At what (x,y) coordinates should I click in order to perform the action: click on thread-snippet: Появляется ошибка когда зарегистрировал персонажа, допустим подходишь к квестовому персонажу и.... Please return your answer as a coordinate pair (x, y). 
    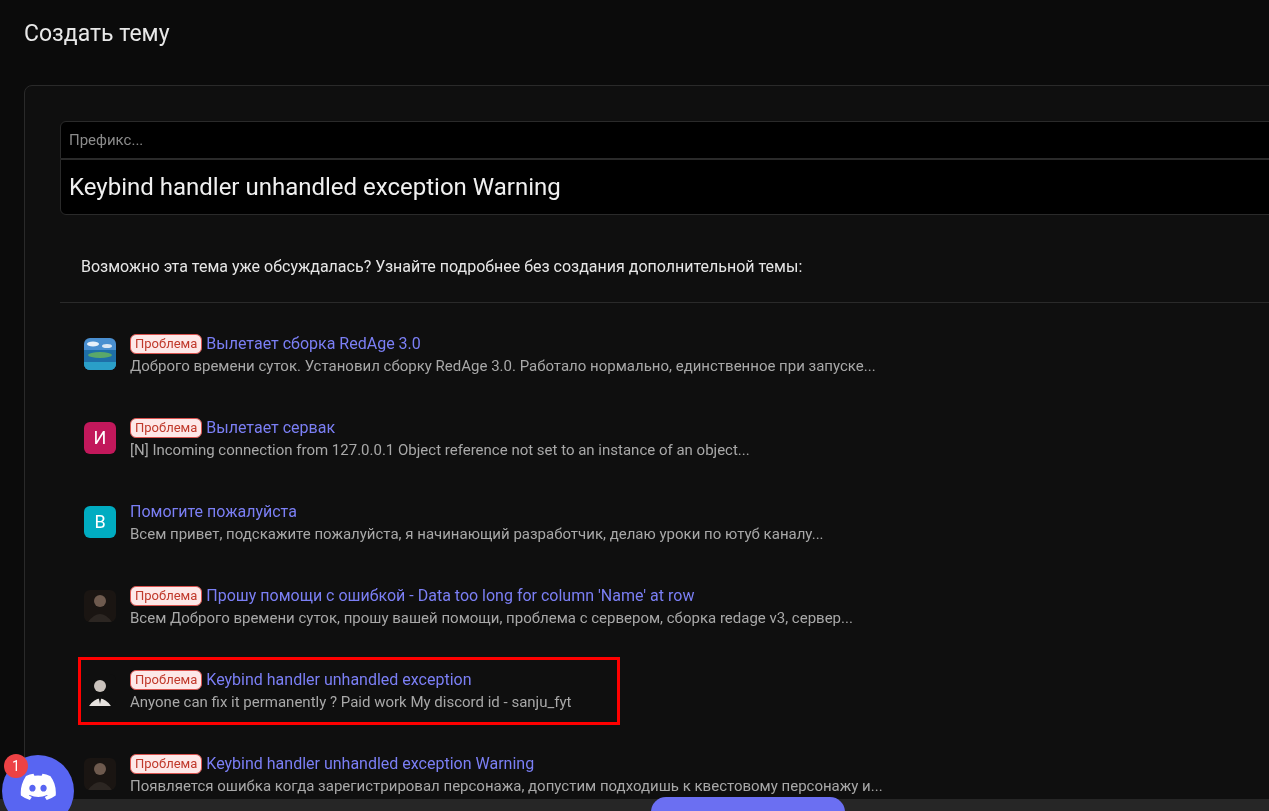
    Looking at the image, I should click on (506, 786).